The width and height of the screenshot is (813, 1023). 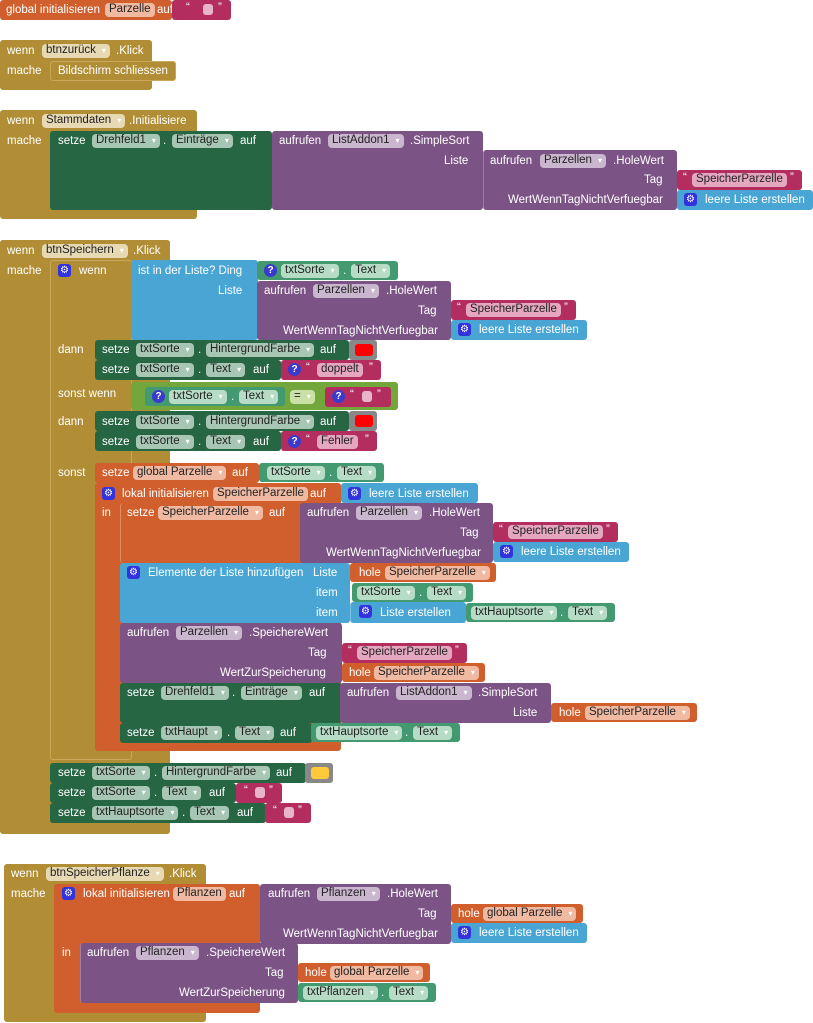 What do you see at coordinates (792, 178) in the screenshot?
I see `quote-close: ”` at bounding box center [792, 178].